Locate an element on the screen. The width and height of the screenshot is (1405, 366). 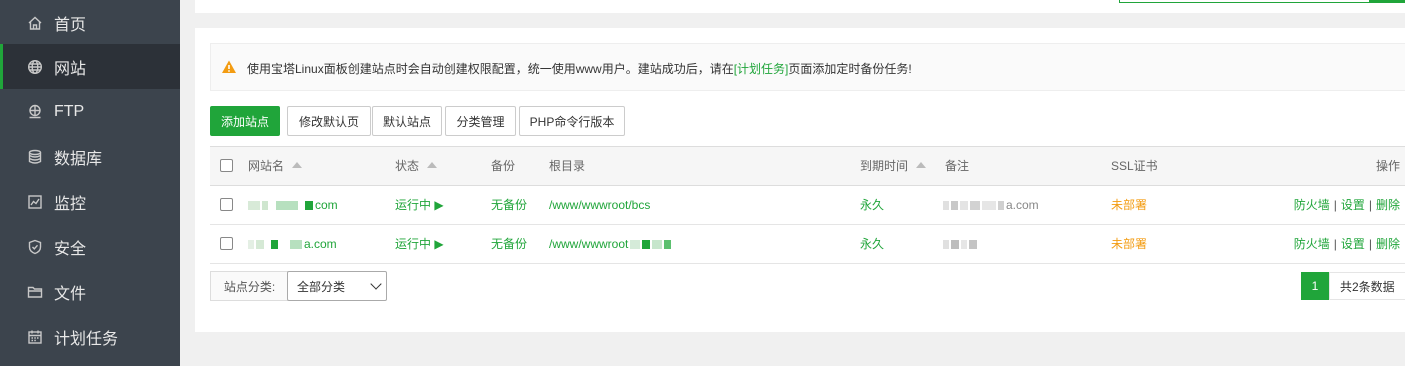
warning-icon is located at coordinates (229, 66).